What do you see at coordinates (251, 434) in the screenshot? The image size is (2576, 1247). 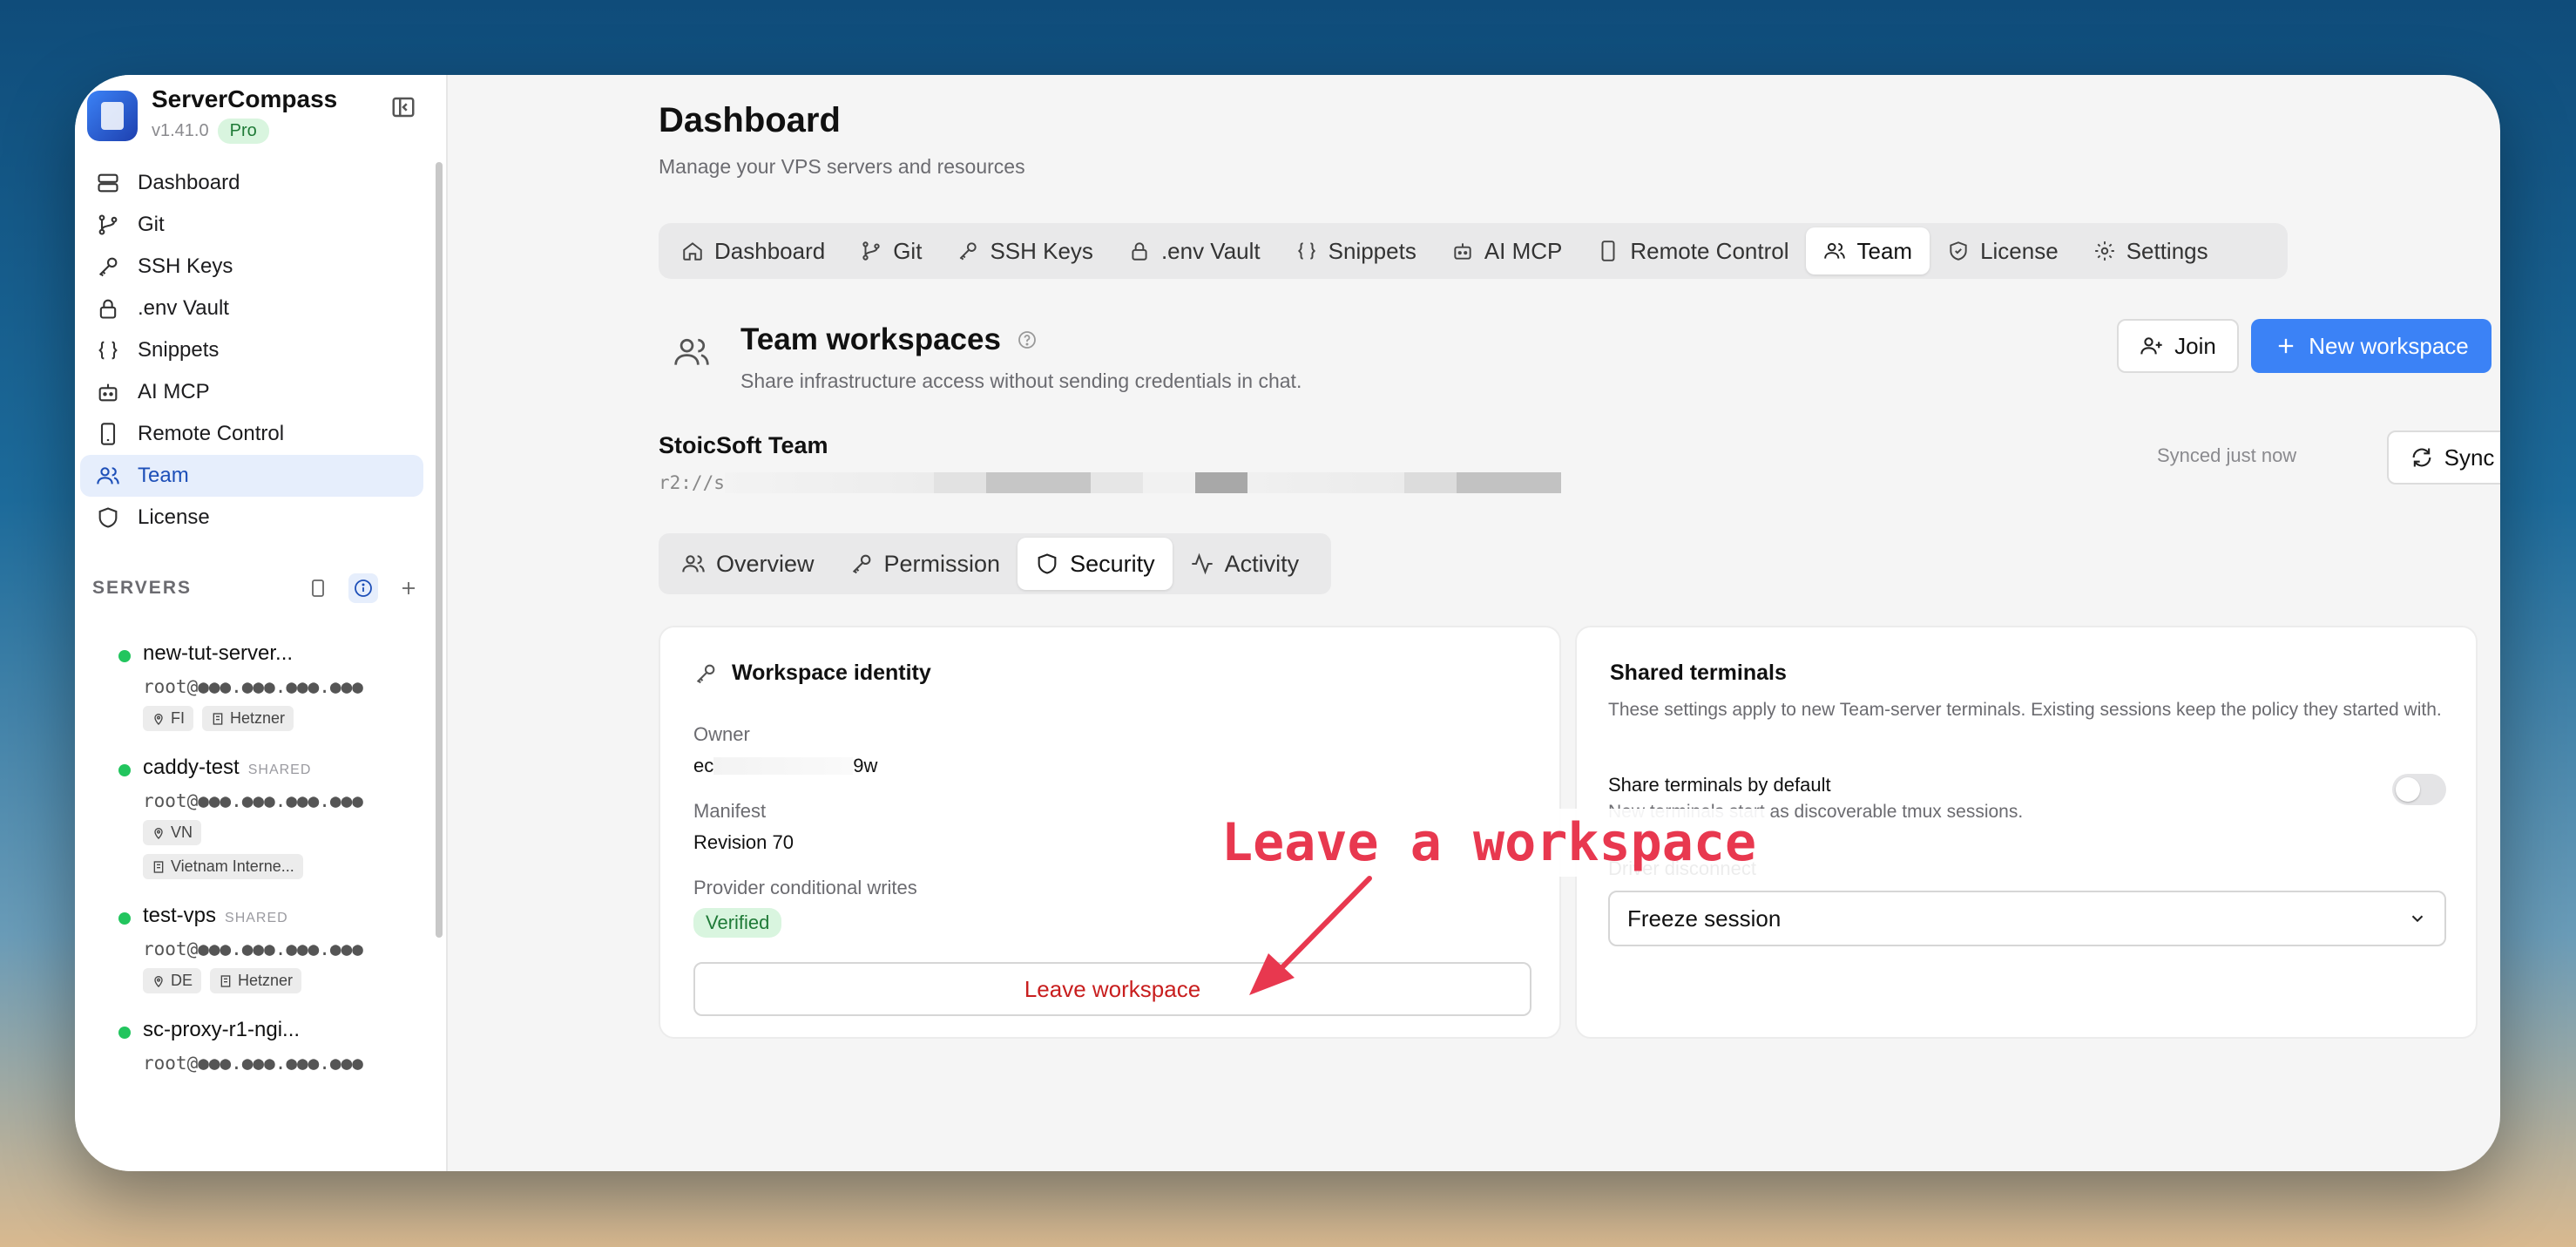 I see `sidebar-item-remote-control: Remote Control` at bounding box center [251, 434].